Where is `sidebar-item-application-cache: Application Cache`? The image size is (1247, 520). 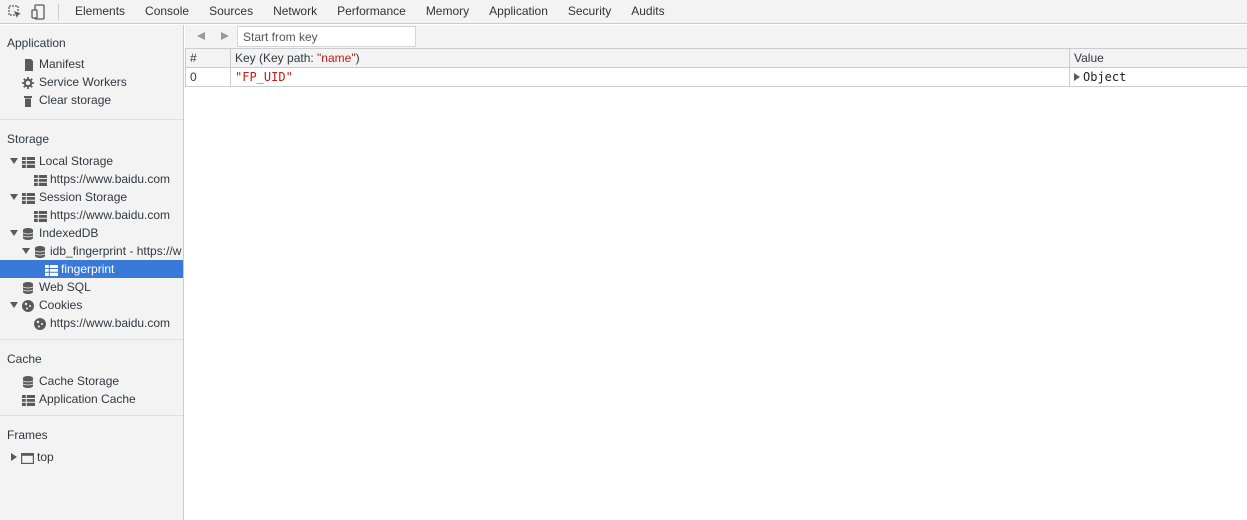 sidebar-item-application-cache: Application Cache is located at coordinates (91, 399).